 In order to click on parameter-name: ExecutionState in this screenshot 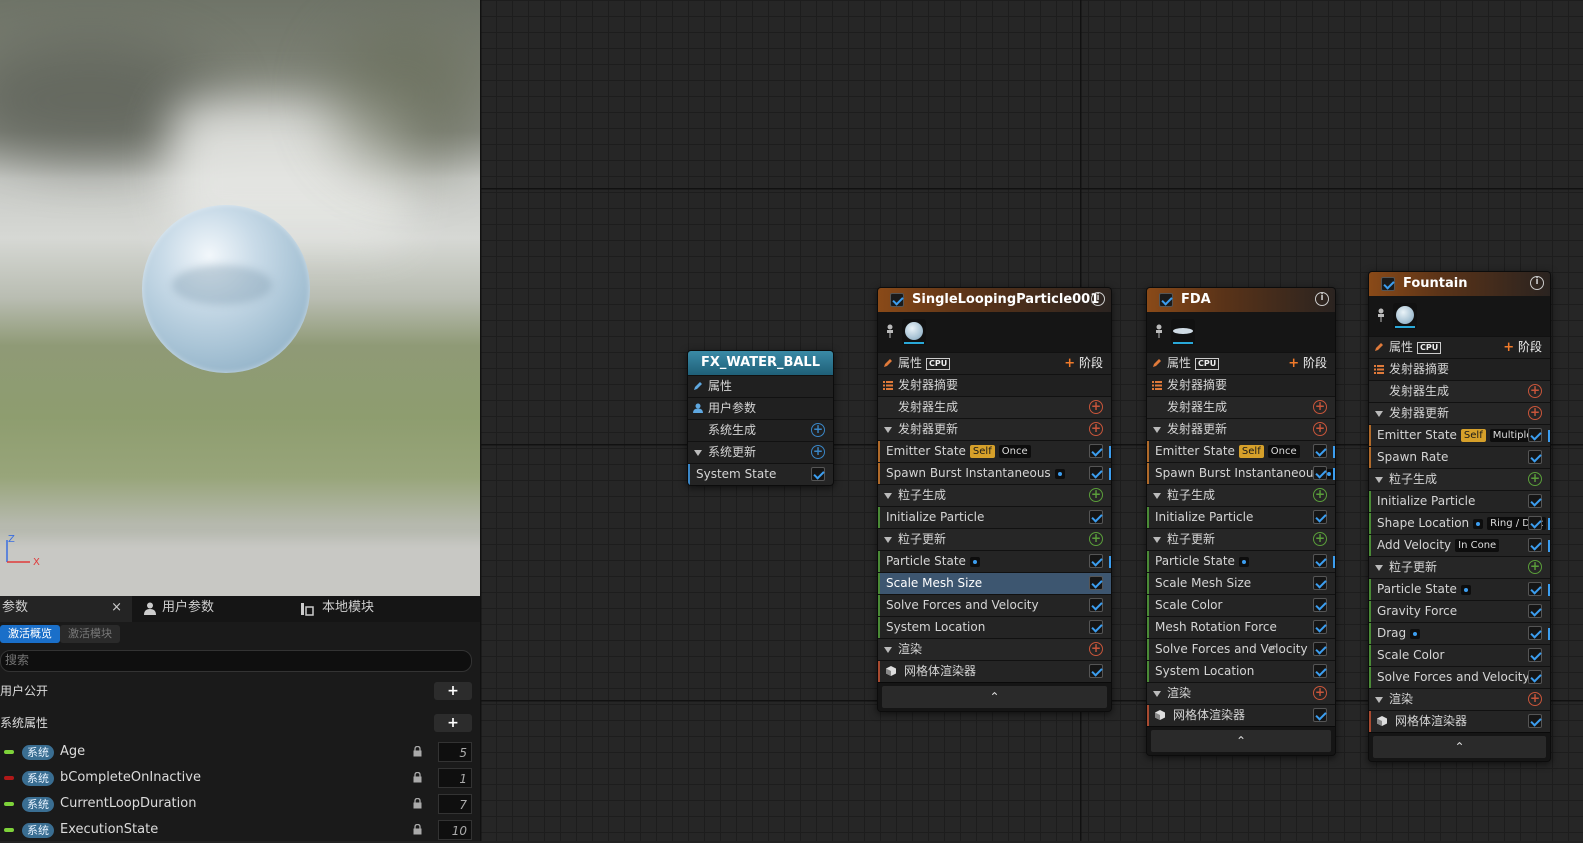, I will do `click(109, 829)`.